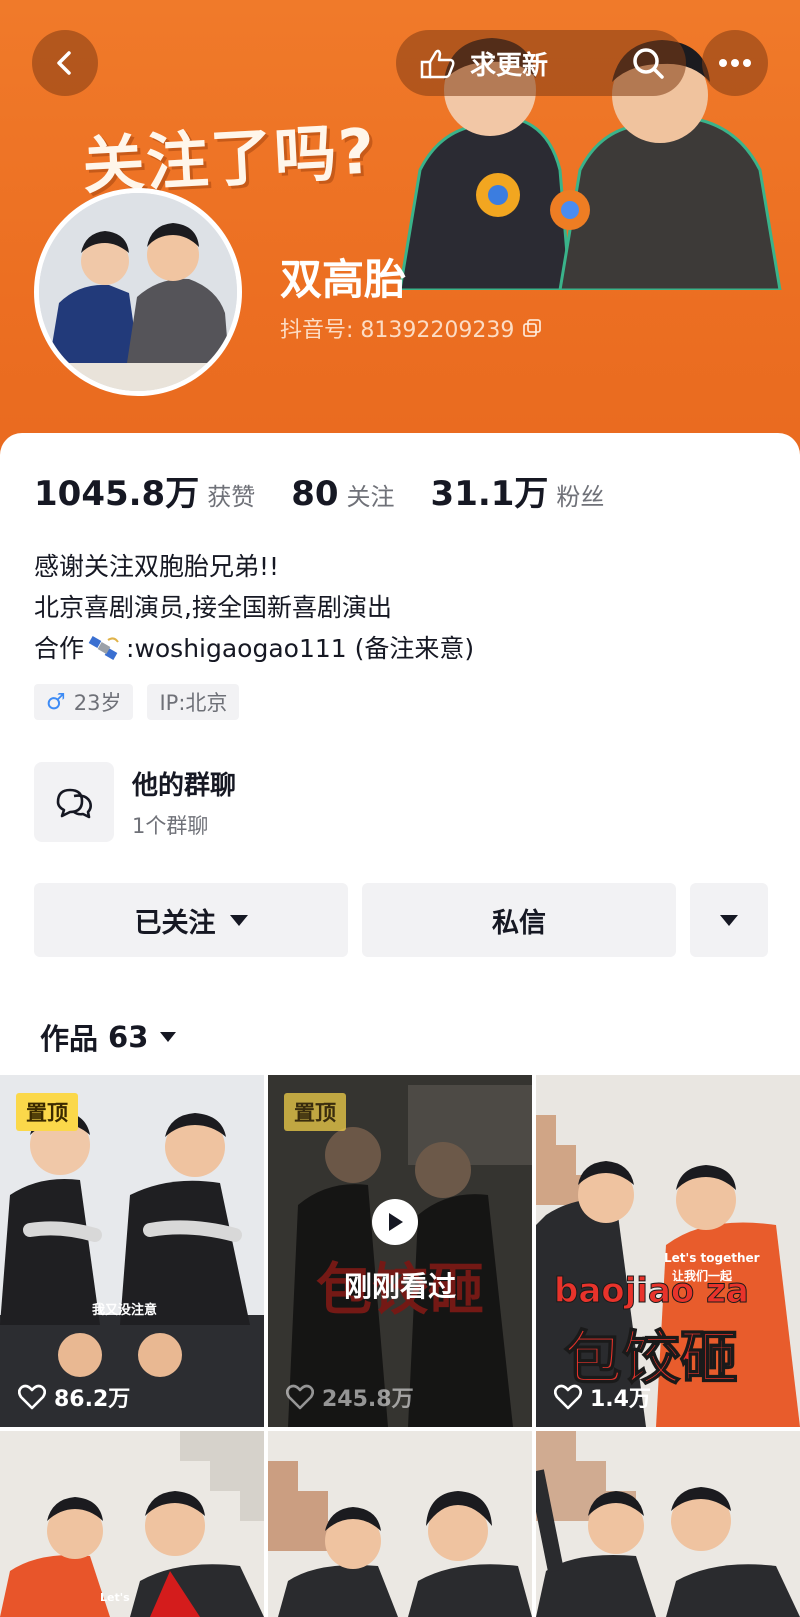  Describe the element at coordinates (213, 607) in the screenshot. I see `bio-line-2: 北京喜剧演员,接全国新喜剧演出` at that location.